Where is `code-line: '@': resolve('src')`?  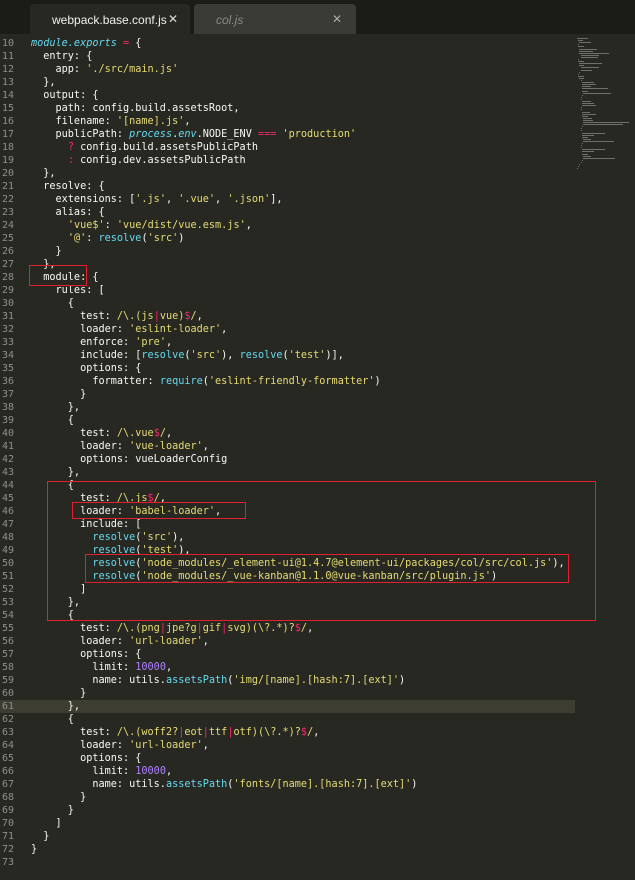 code-line: '@': resolve('src') is located at coordinates (108, 238).